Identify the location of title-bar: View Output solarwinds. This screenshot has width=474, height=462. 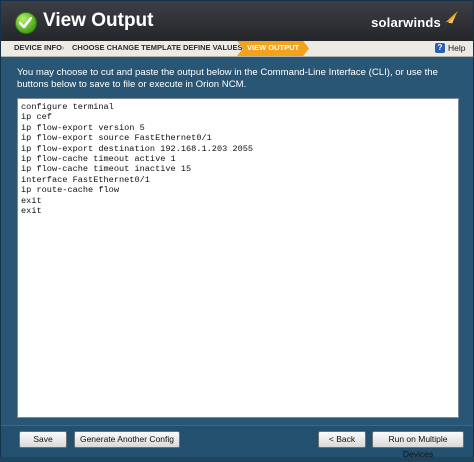
(237, 21).